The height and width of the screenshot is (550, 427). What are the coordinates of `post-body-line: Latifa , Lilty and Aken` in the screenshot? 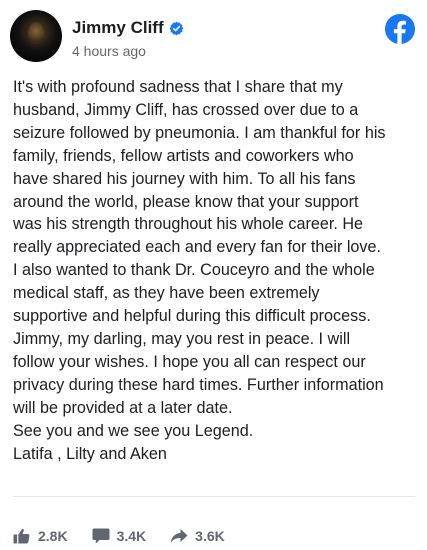 It's located at (90, 453).